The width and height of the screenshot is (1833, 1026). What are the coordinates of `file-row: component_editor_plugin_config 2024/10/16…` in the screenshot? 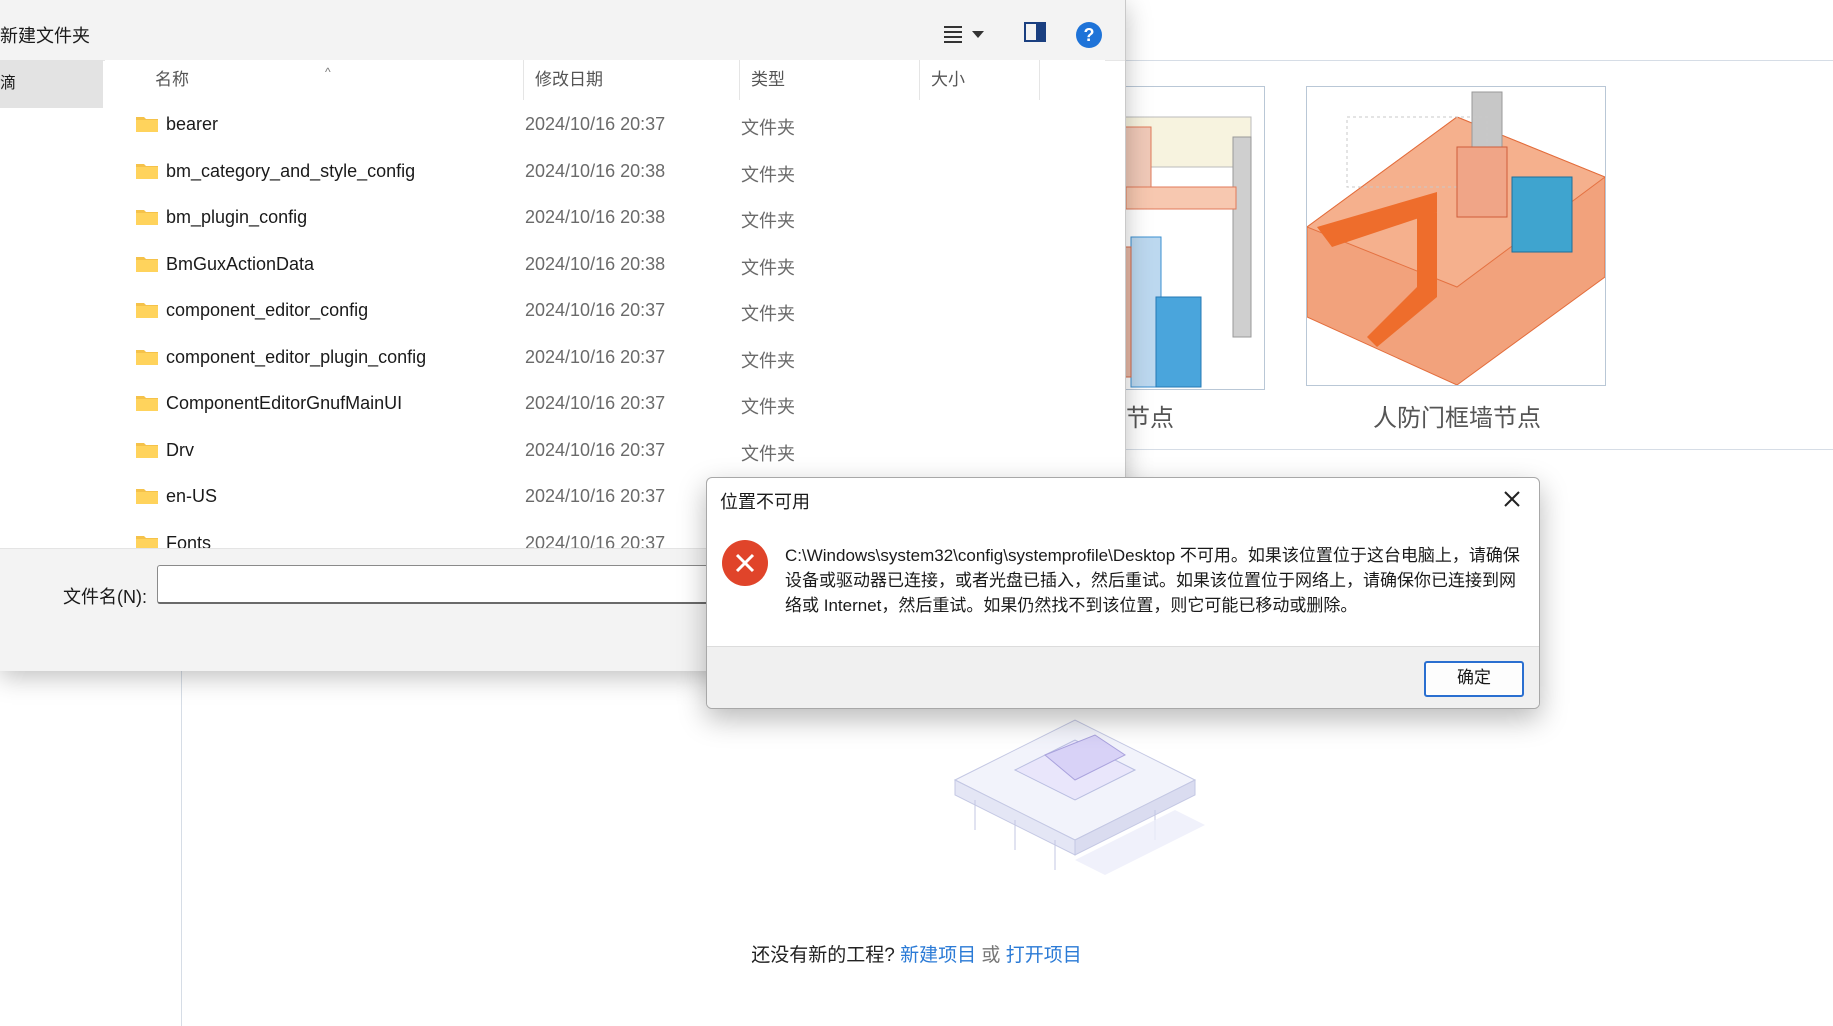 It's located at (605, 358).